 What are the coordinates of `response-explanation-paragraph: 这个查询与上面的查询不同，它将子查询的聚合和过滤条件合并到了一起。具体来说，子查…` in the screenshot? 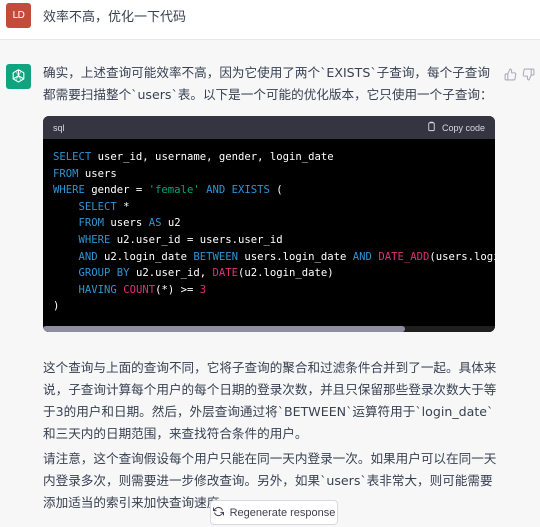 It's located at (270, 400).